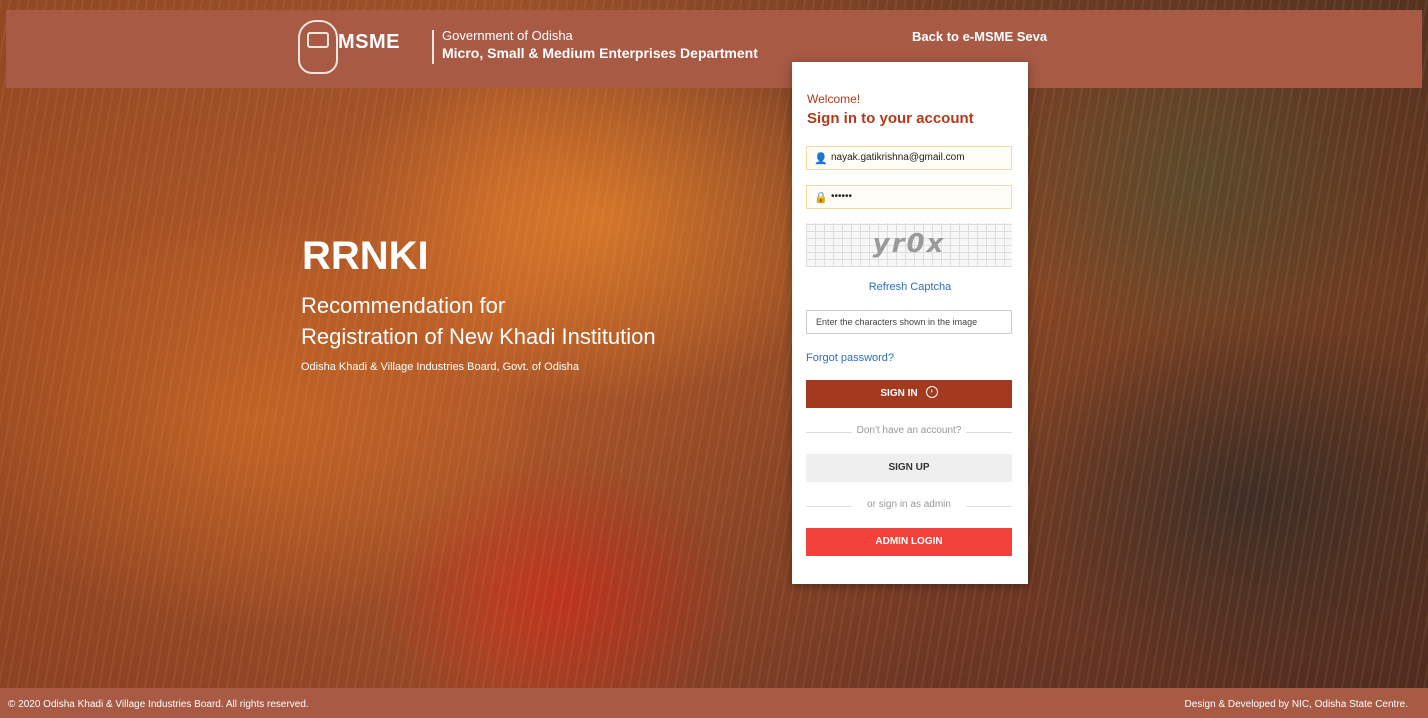  Describe the element at coordinates (899, 393) in the screenshot. I see `signin-label: SIGN IN` at that location.